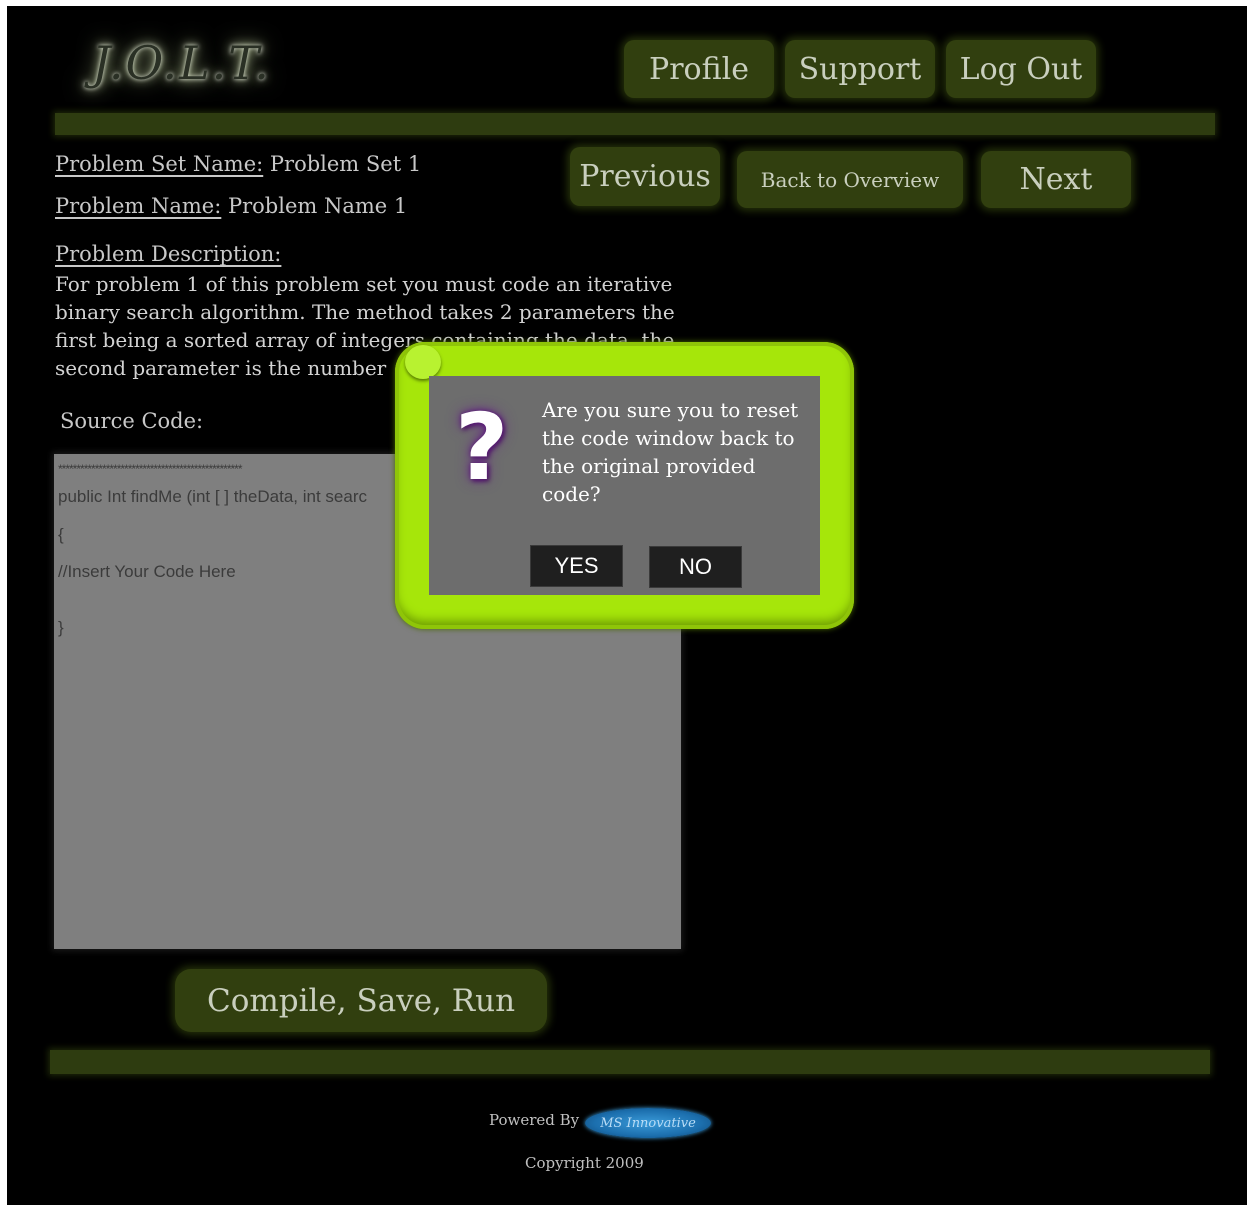  Describe the element at coordinates (423, 362) in the screenshot. I see `dialog-corner-knob` at that location.